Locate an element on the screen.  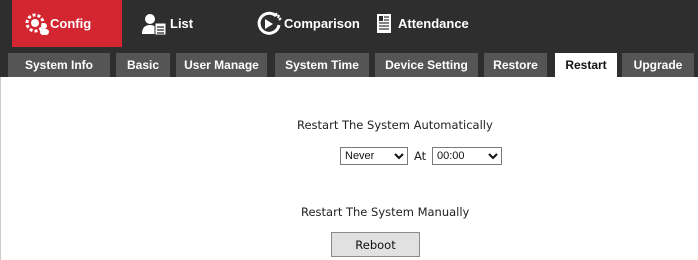
tab-restart: Restart is located at coordinates (586, 65).